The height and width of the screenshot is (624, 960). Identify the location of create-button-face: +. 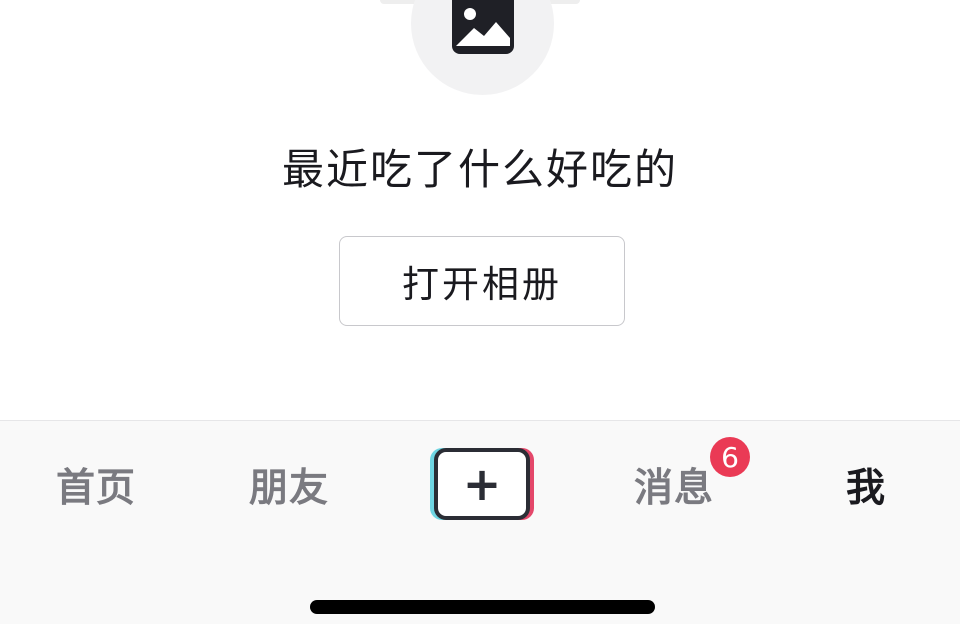
(482, 484).